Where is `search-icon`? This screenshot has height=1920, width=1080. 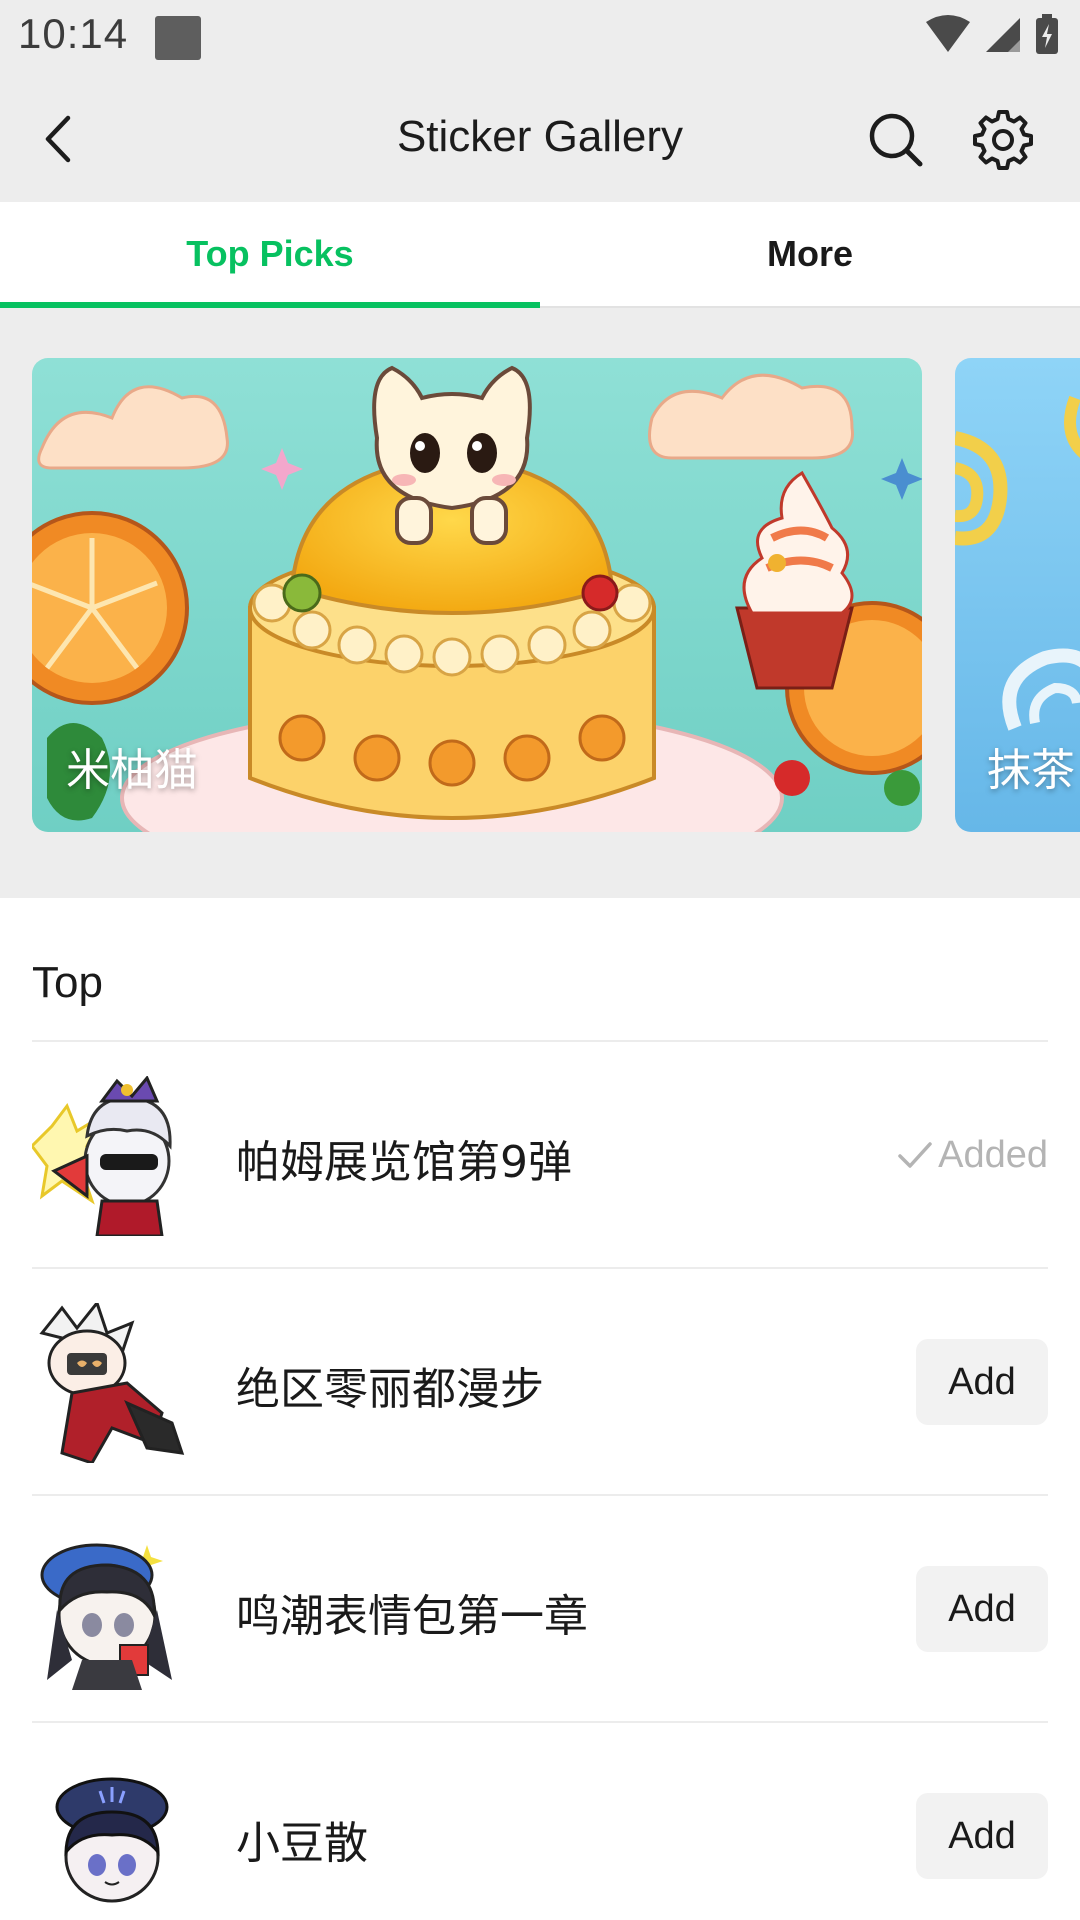
search-icon is located at coordinates (896, 140).